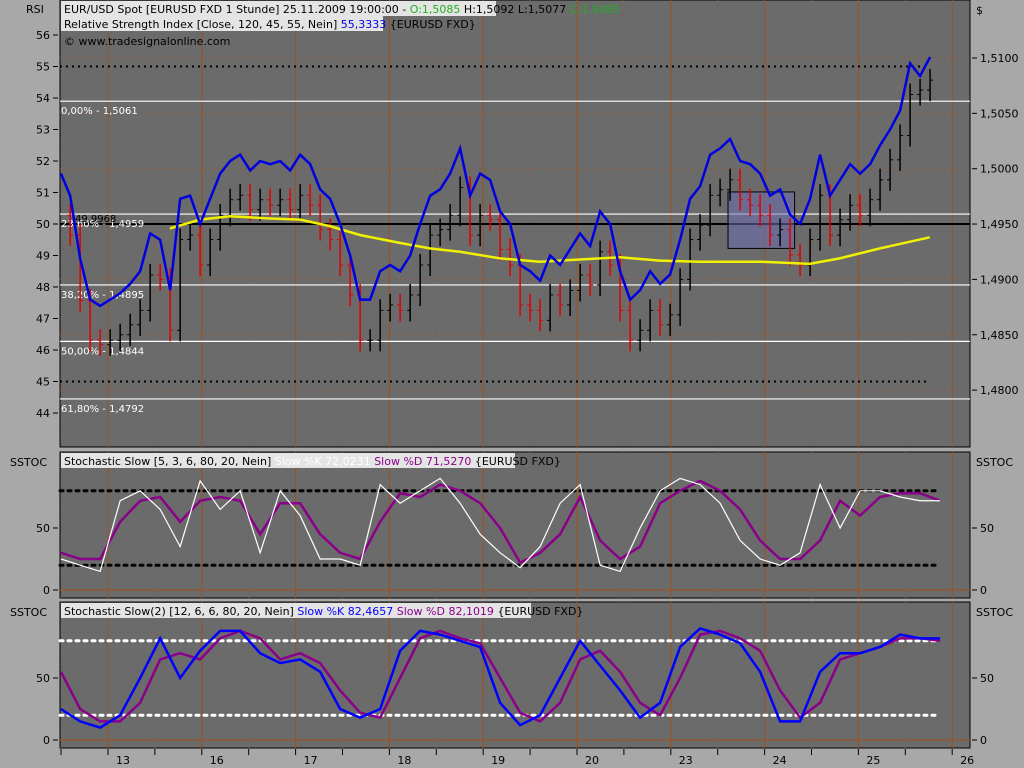 Image resolution: width=1024 pixels, height=768 pixels. I want to click on rsi-source: {EURUSD FXD}, so click(433, 24).